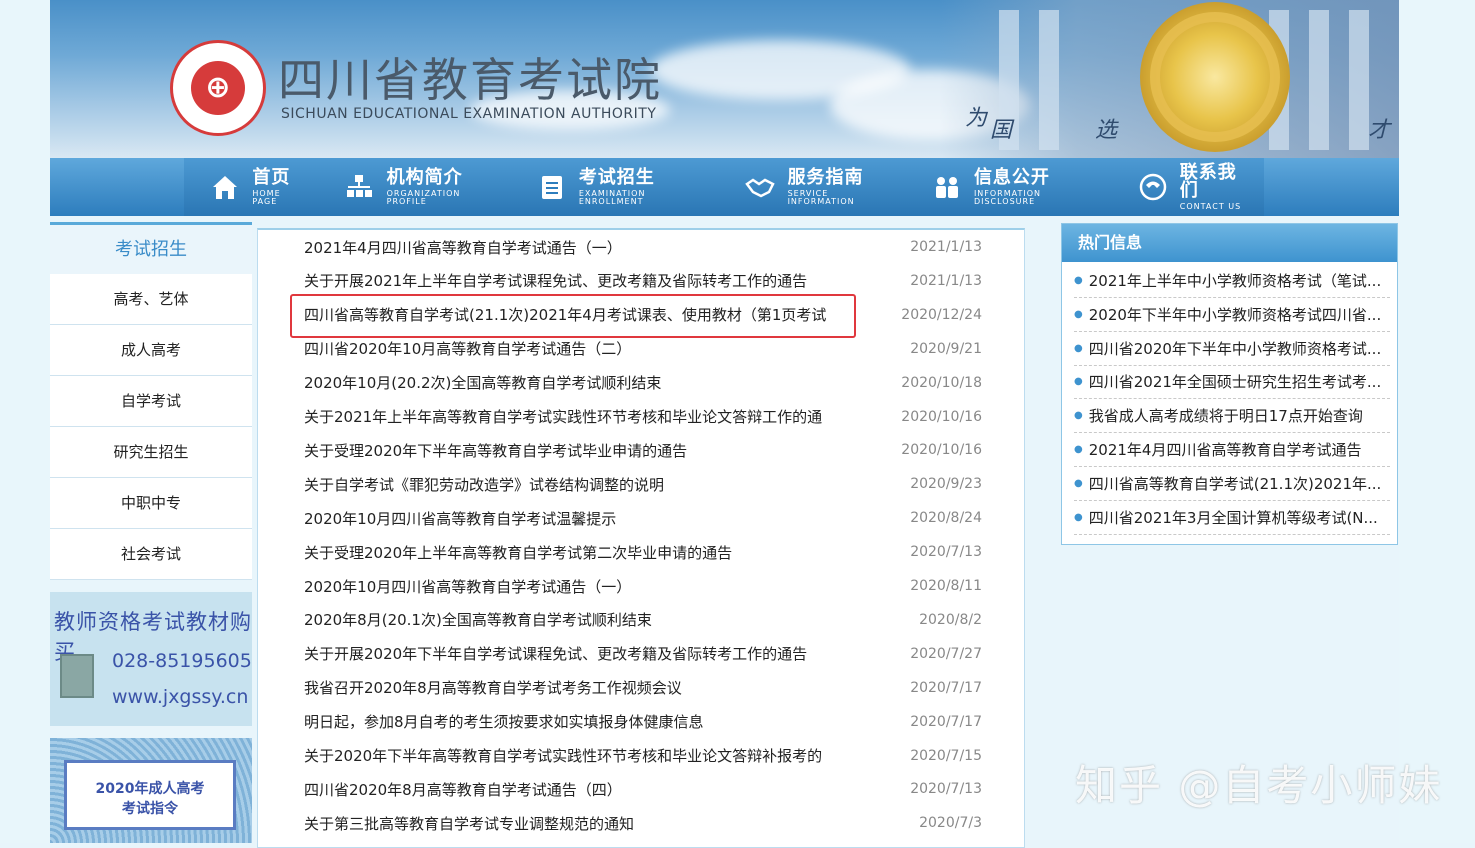 The height and width of the screenshot is (848, 1475). I want to click on nav-label: 考试招生, so click(616, 177).